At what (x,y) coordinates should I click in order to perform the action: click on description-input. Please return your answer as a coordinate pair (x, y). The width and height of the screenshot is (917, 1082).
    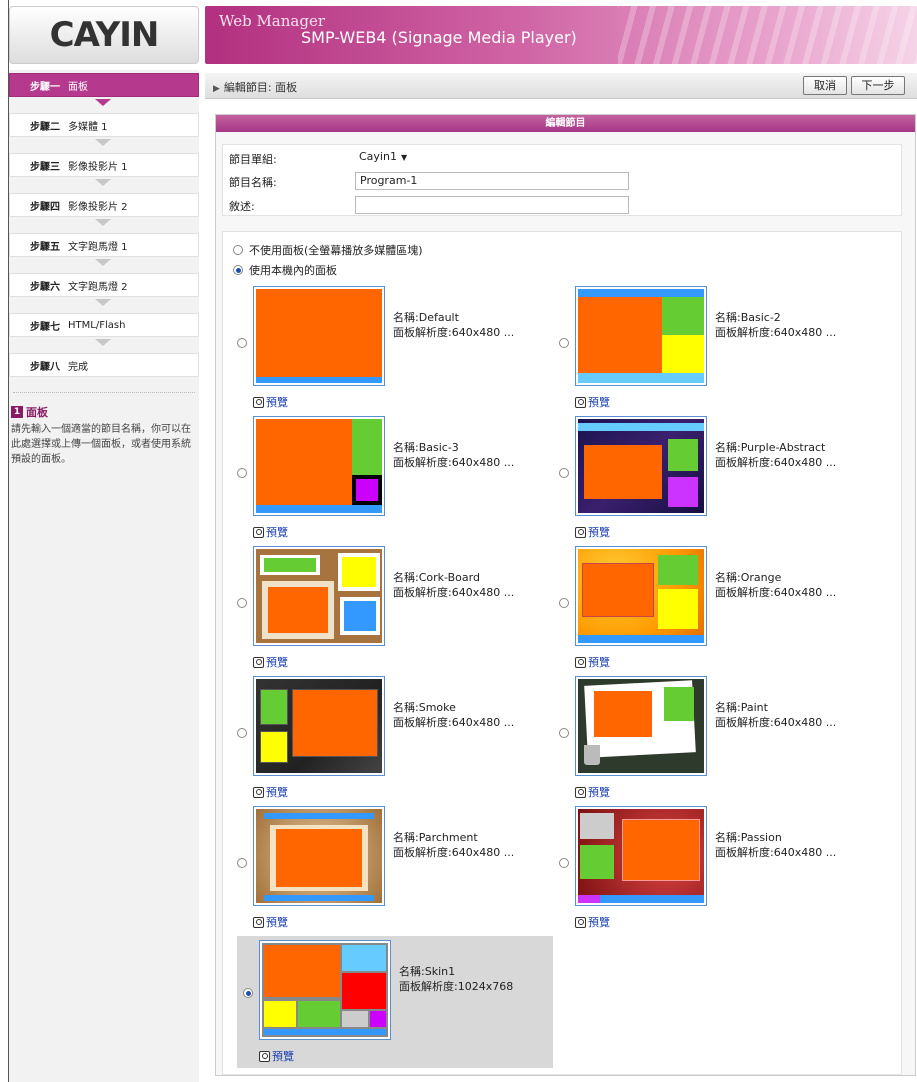
    Looking at the image, I should click on (492, 205).